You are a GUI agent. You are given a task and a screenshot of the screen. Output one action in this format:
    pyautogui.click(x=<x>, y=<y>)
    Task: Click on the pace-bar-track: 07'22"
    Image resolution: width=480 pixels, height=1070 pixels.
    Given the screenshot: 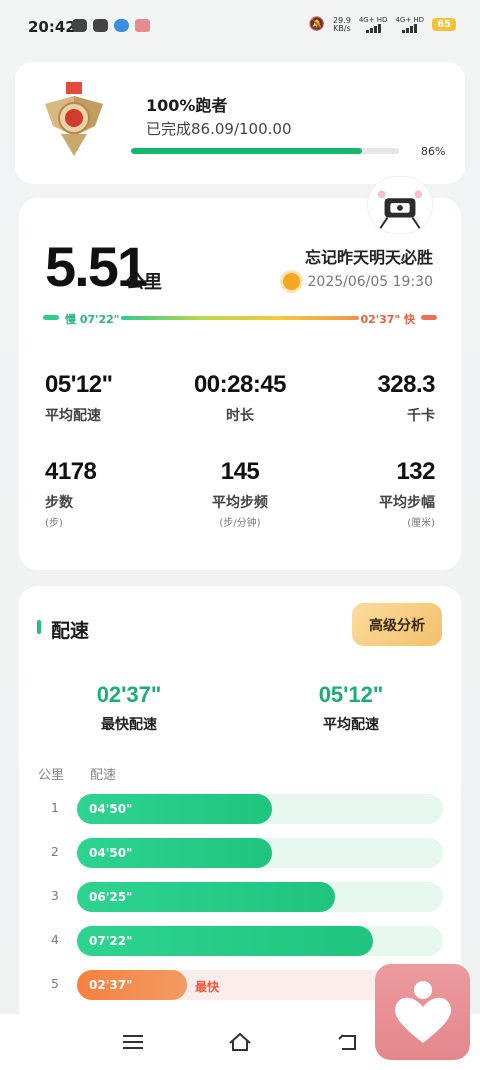 What is the action you would take?
    pyautogui.click(x=260, y=941)
    